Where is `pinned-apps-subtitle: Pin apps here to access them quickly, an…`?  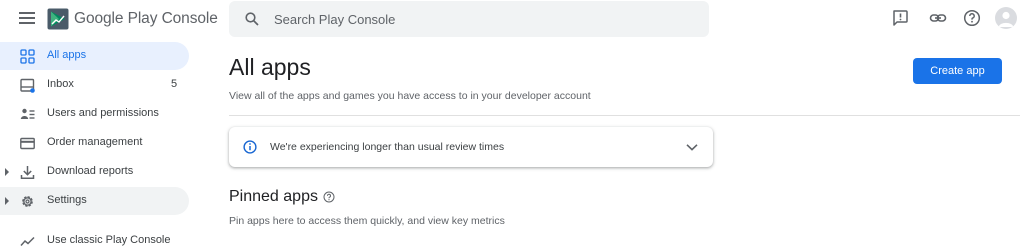 pinned-apps-subtitle: Pin apps here to access them quickly, an… is located at coordinates (367, 221).